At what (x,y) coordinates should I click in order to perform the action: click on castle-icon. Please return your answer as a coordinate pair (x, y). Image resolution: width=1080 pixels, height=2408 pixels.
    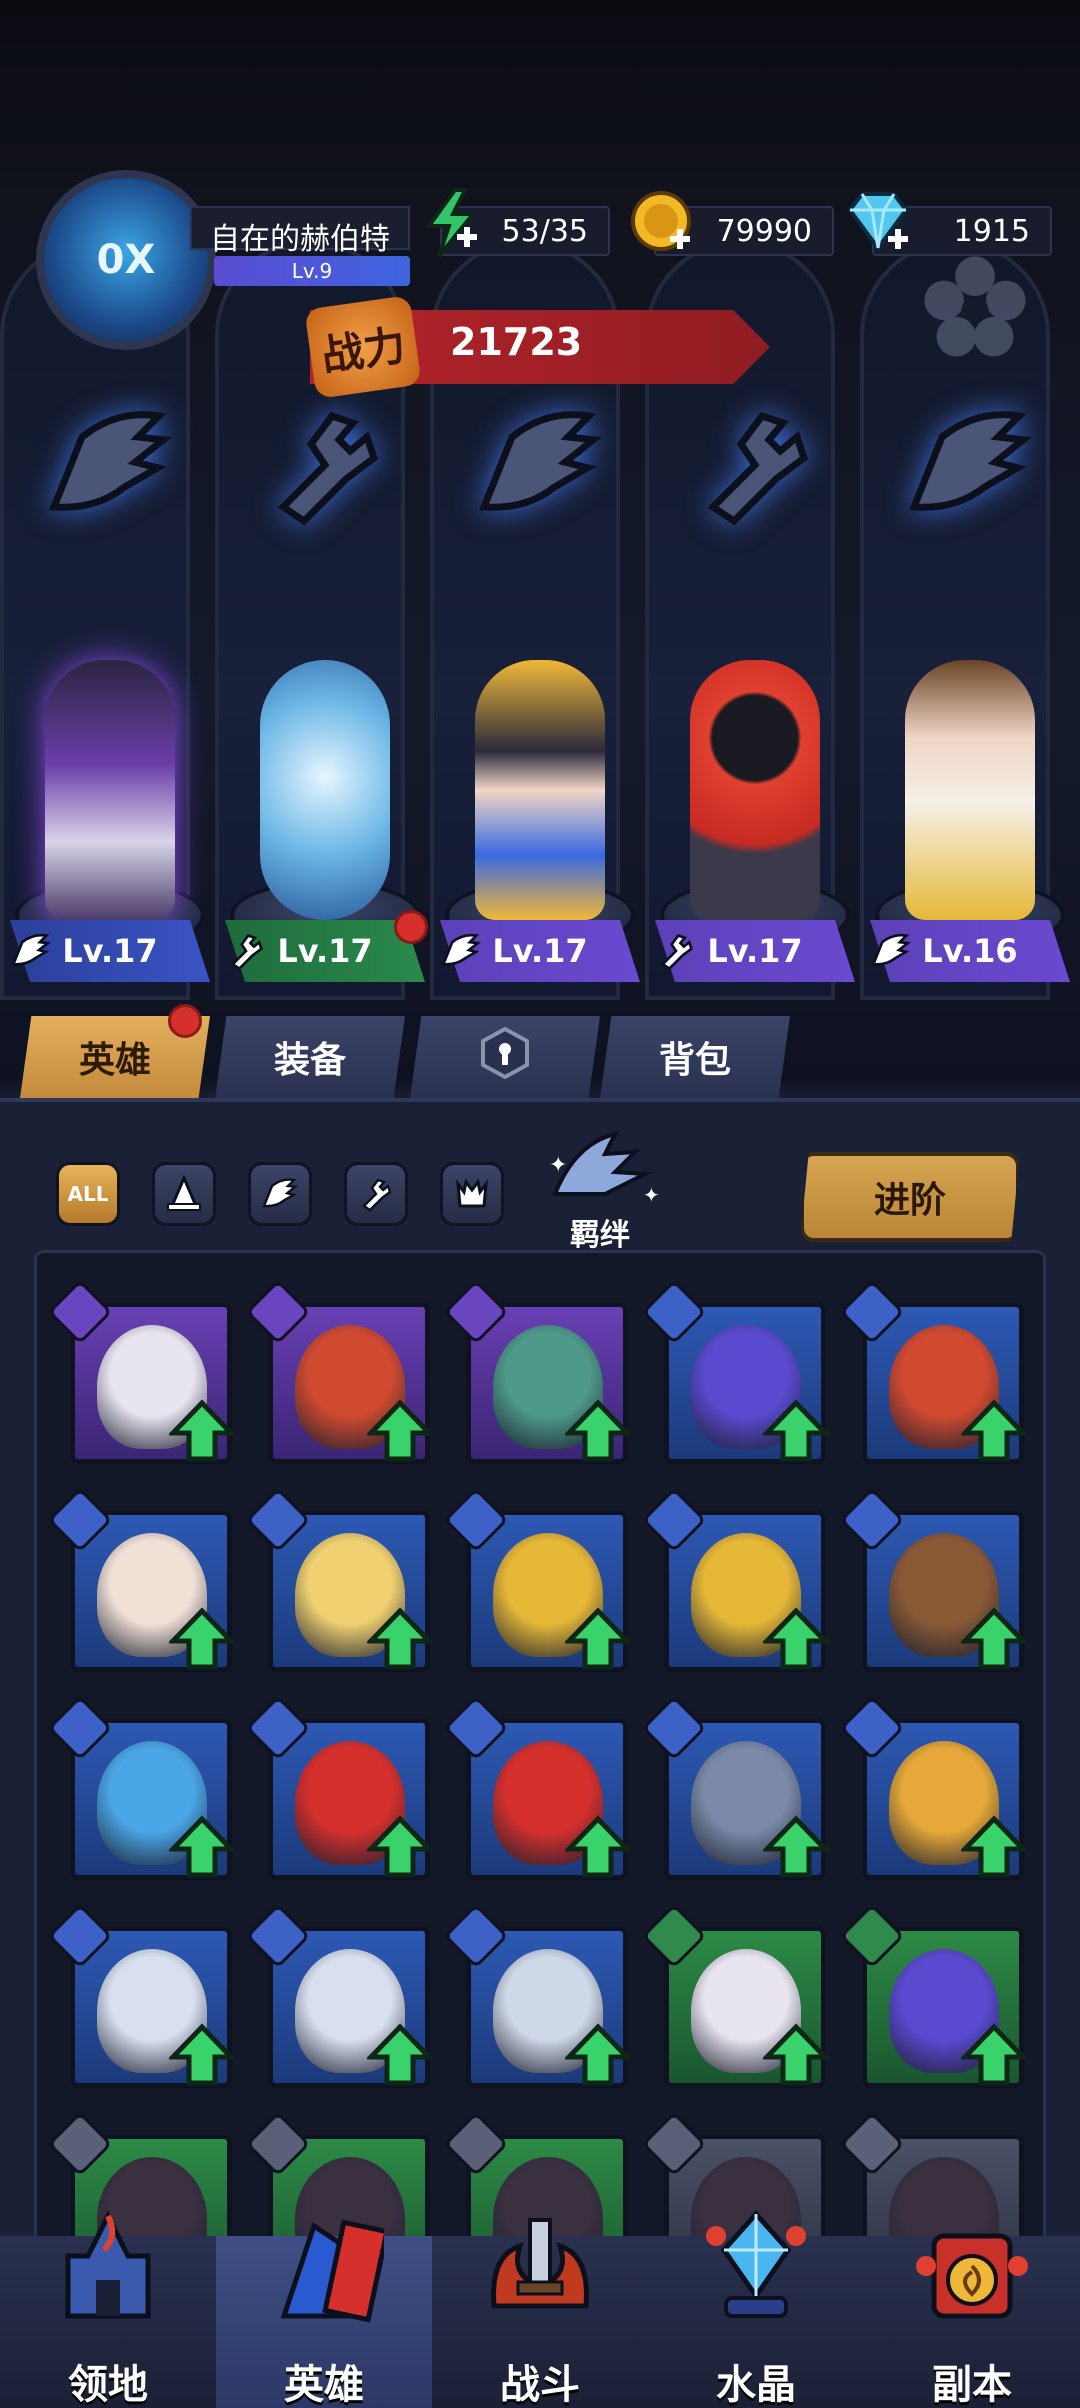
    Looking at the image, I should click on (108, 2264).